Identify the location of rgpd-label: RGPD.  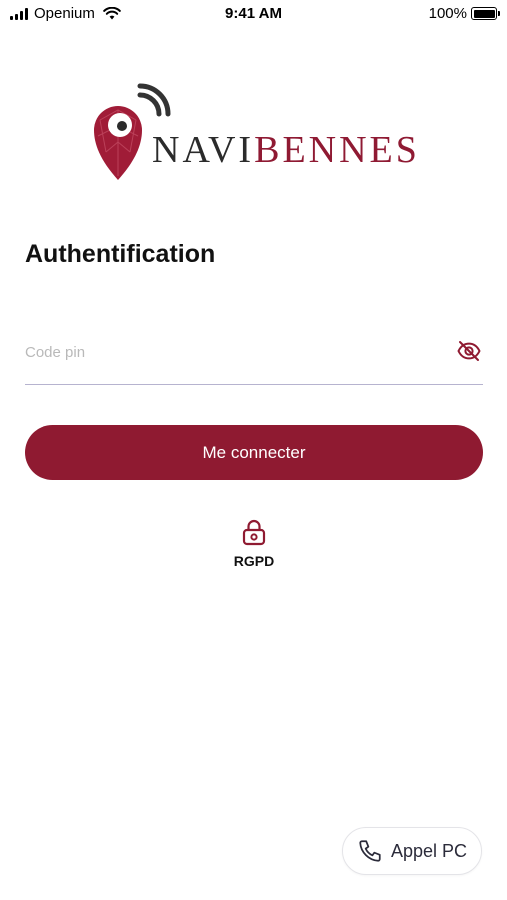
(254, 561).